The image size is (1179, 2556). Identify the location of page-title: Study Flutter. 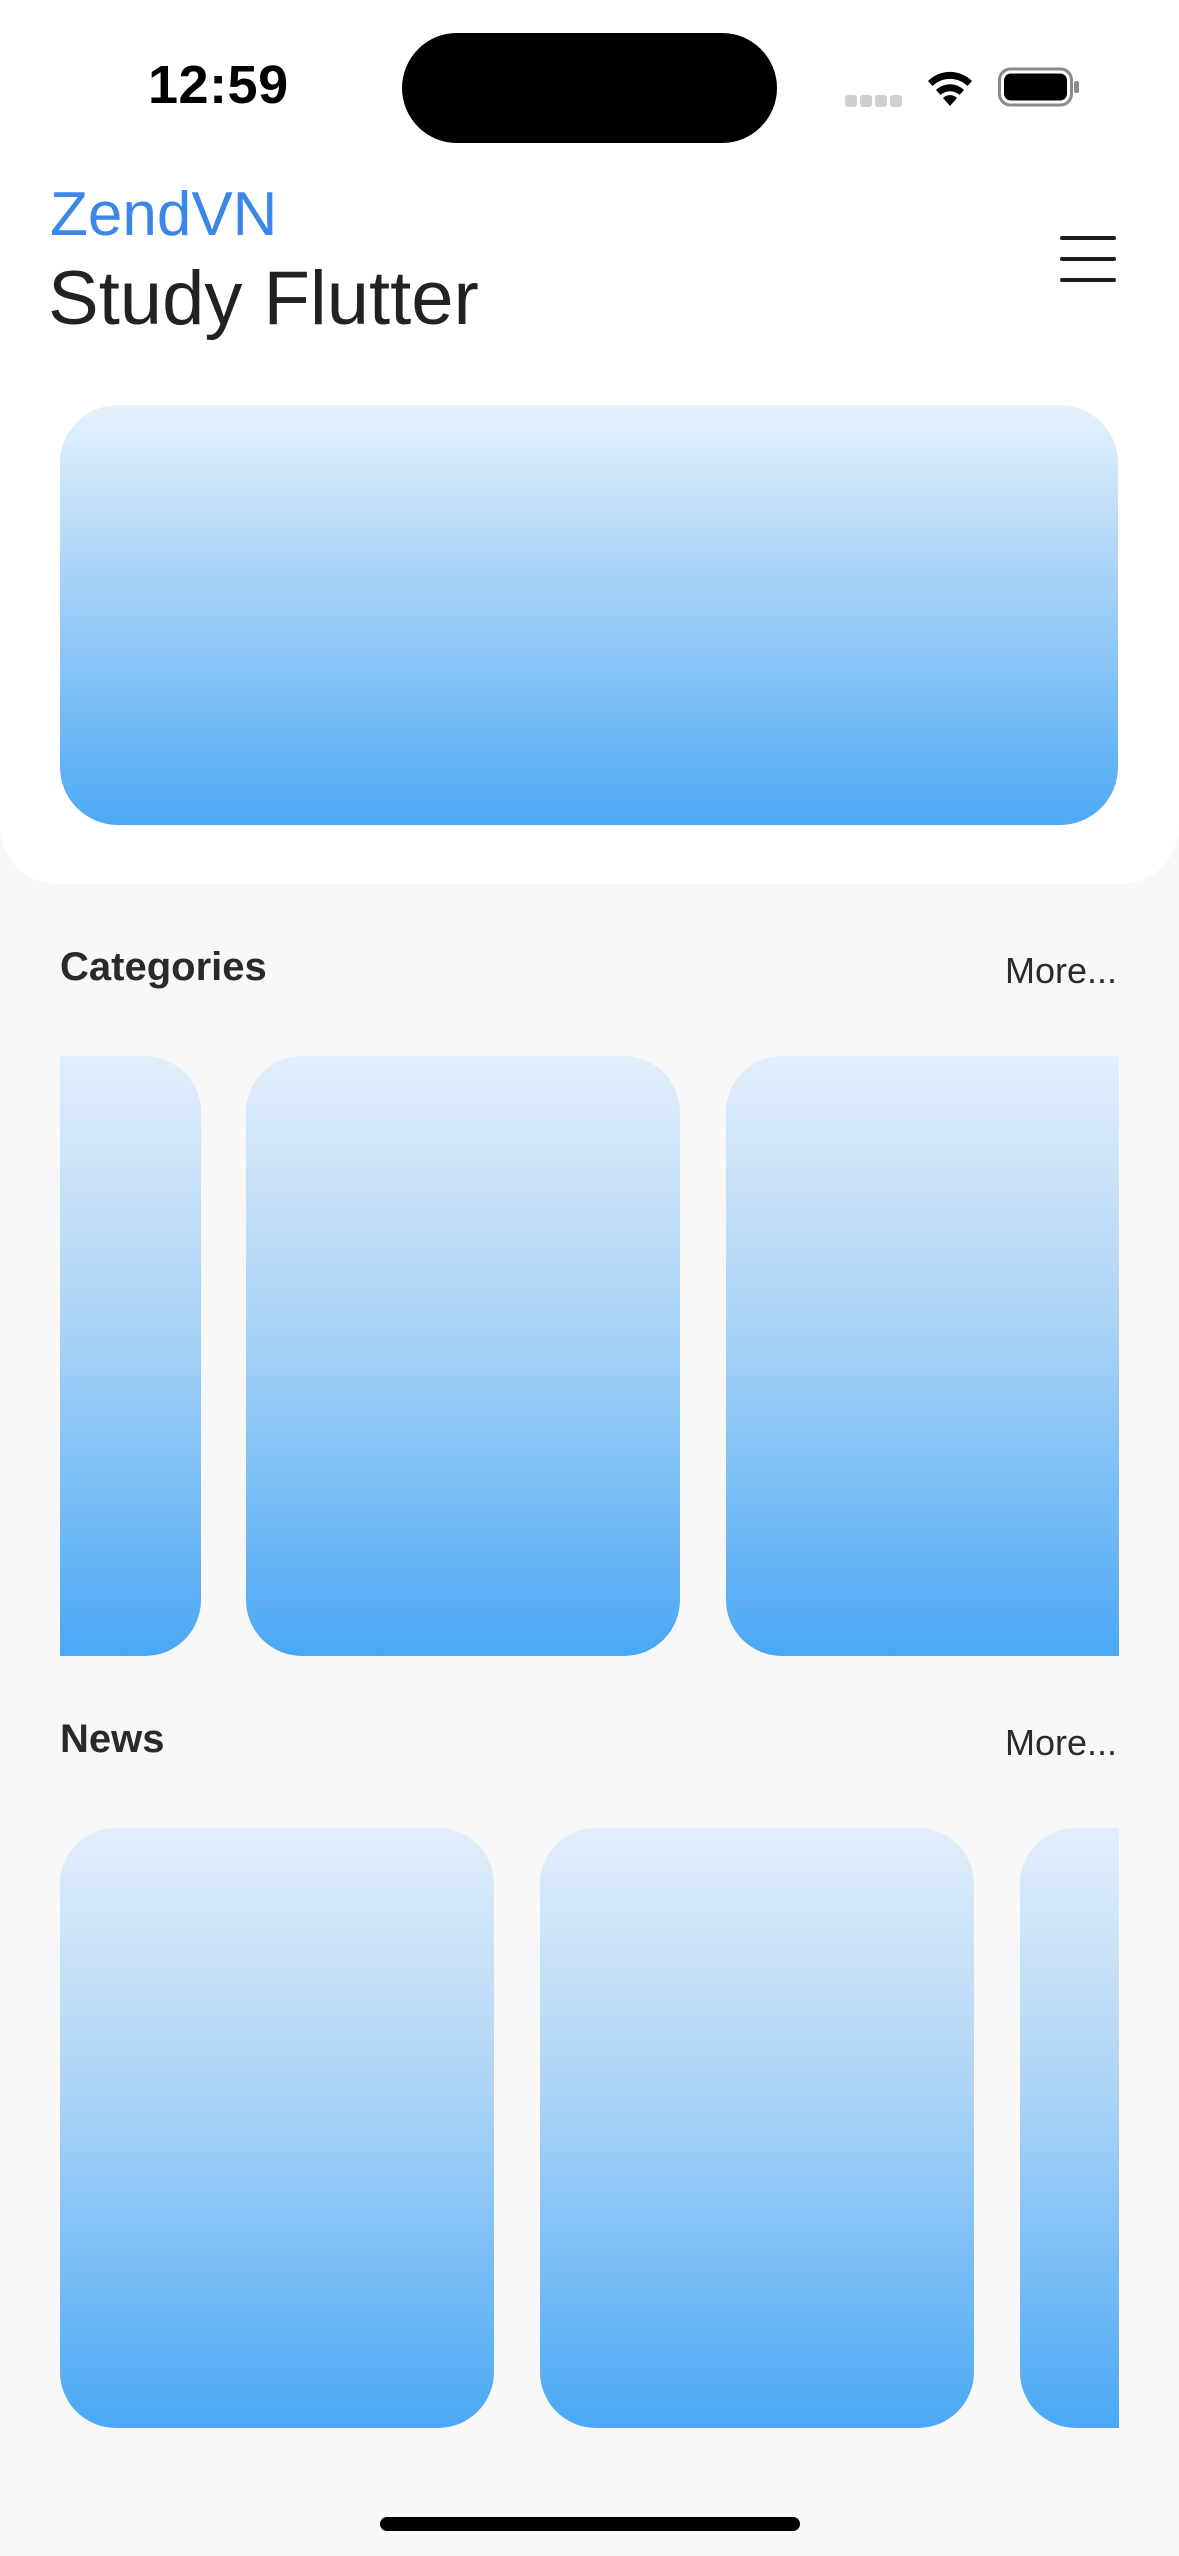
(263, 298).